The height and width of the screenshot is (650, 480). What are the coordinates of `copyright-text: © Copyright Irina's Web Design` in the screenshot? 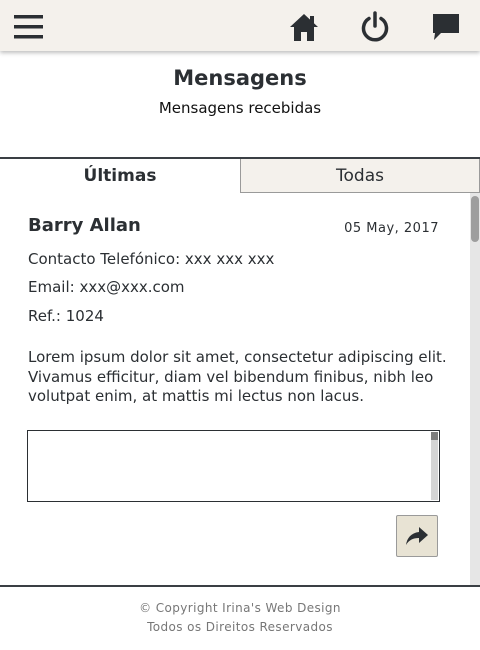 It's located at (240, 608).